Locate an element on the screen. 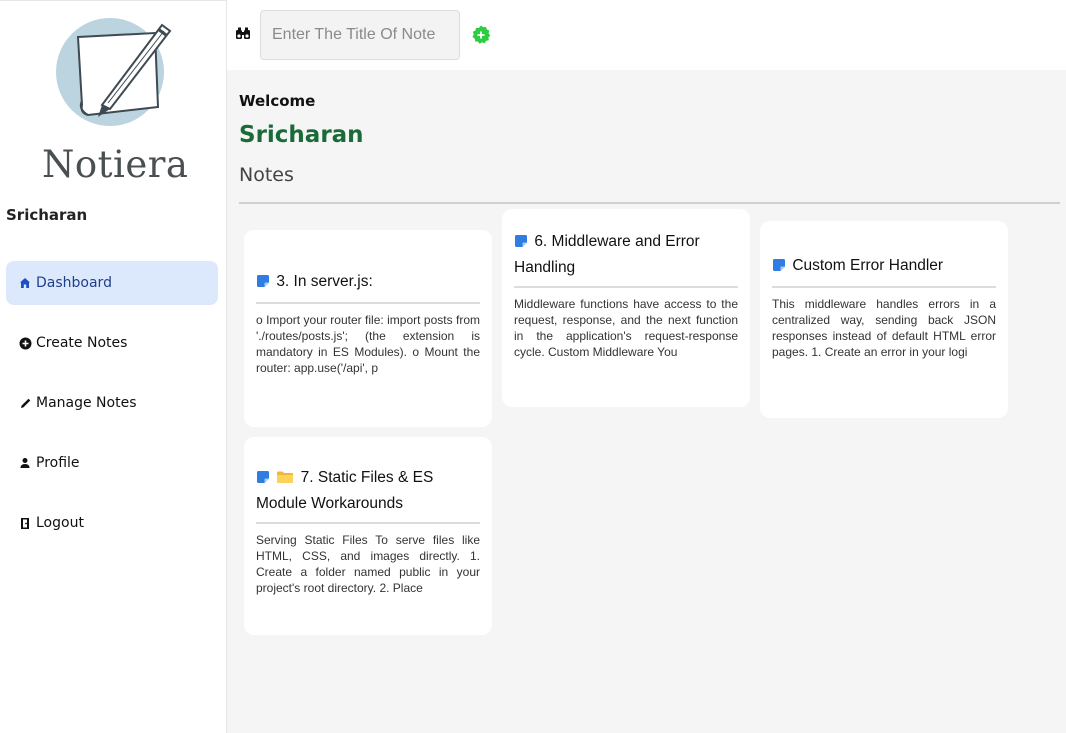  sidebar-item-label: Dashboard is located at coordinates (74, 283).